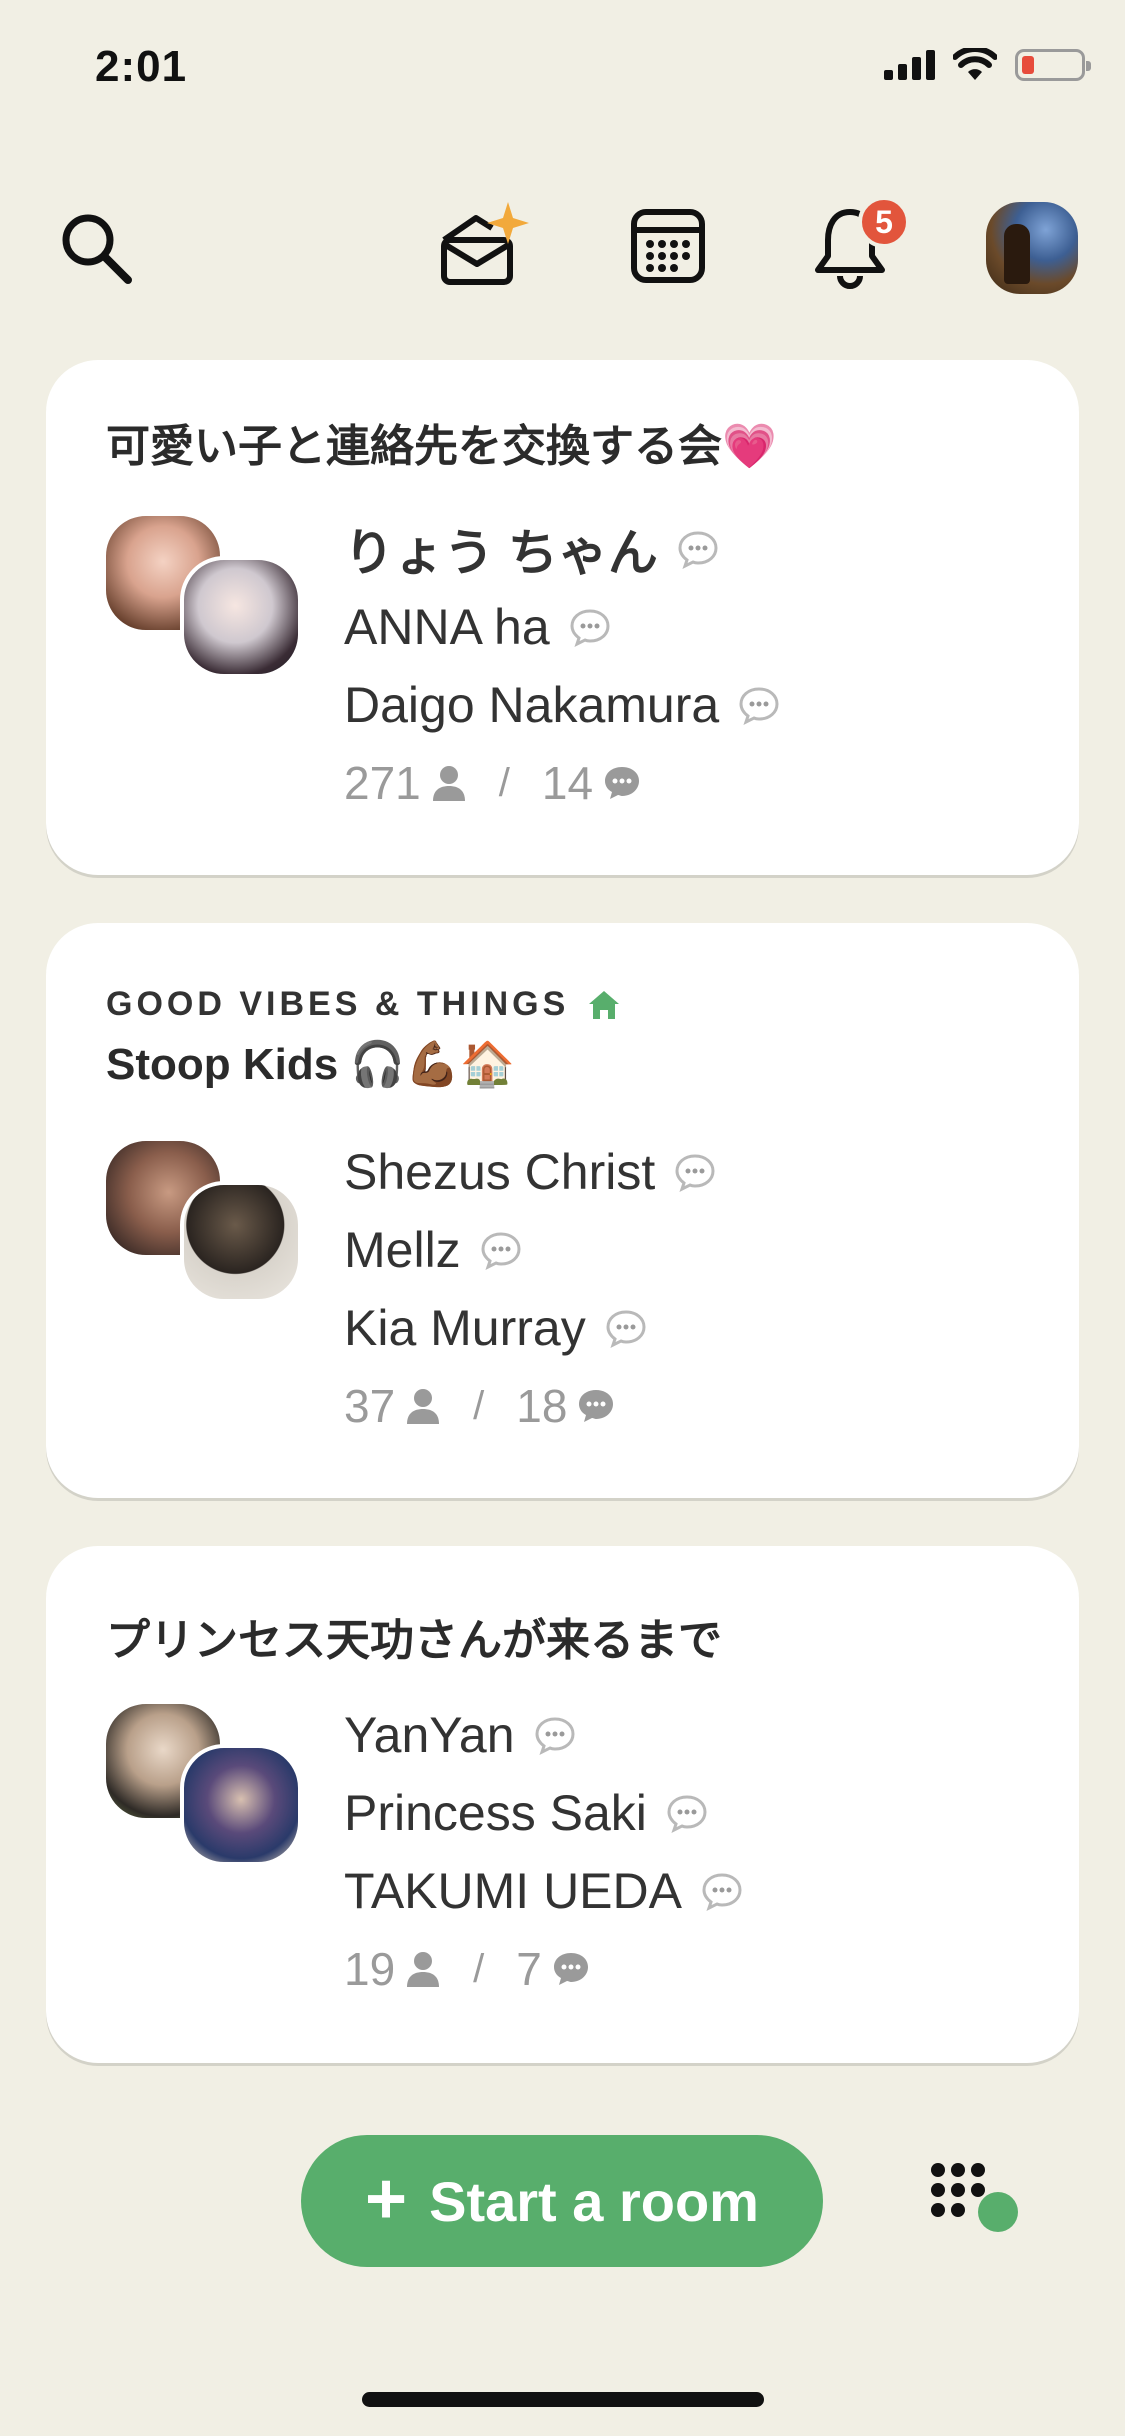  What do you see at coordinates (604, 1004) in the screenshot?
I see `house-icon` at bounding box center [604, 1004].